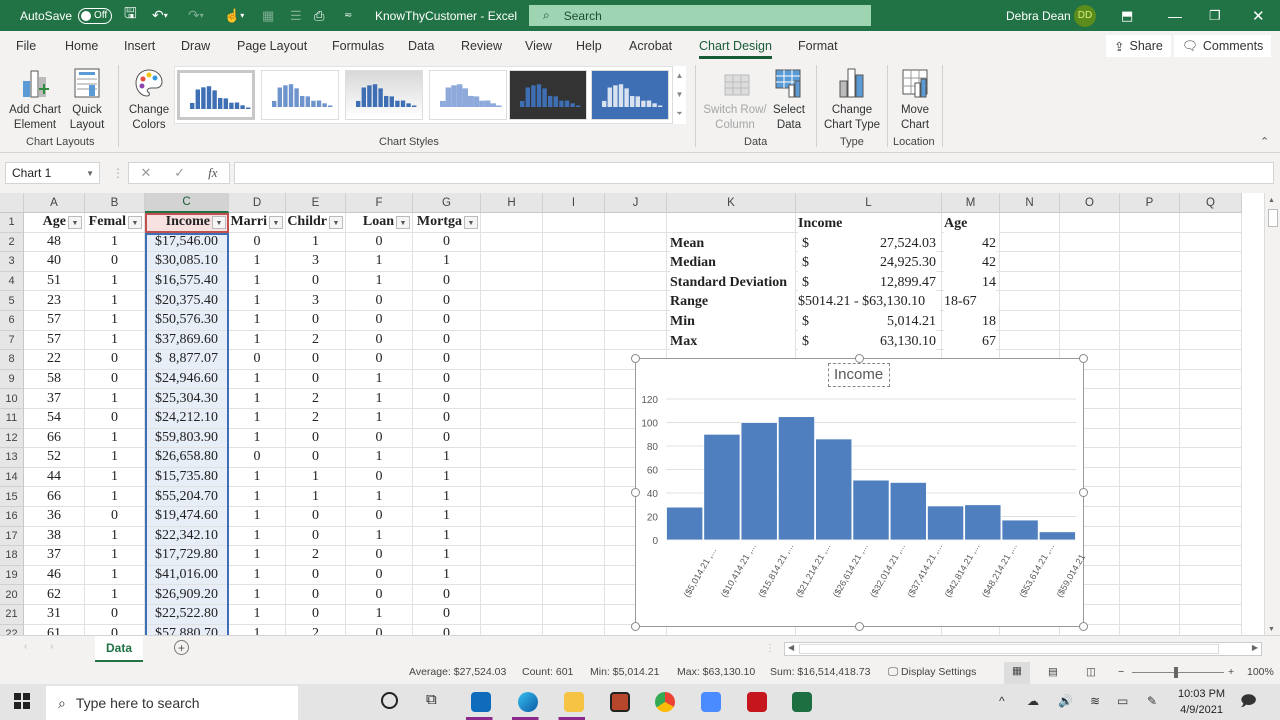  What do you see at coordinates (869, 203) in the screenshot?
I see `column-header-l: L` at bounding box center [869, 203].